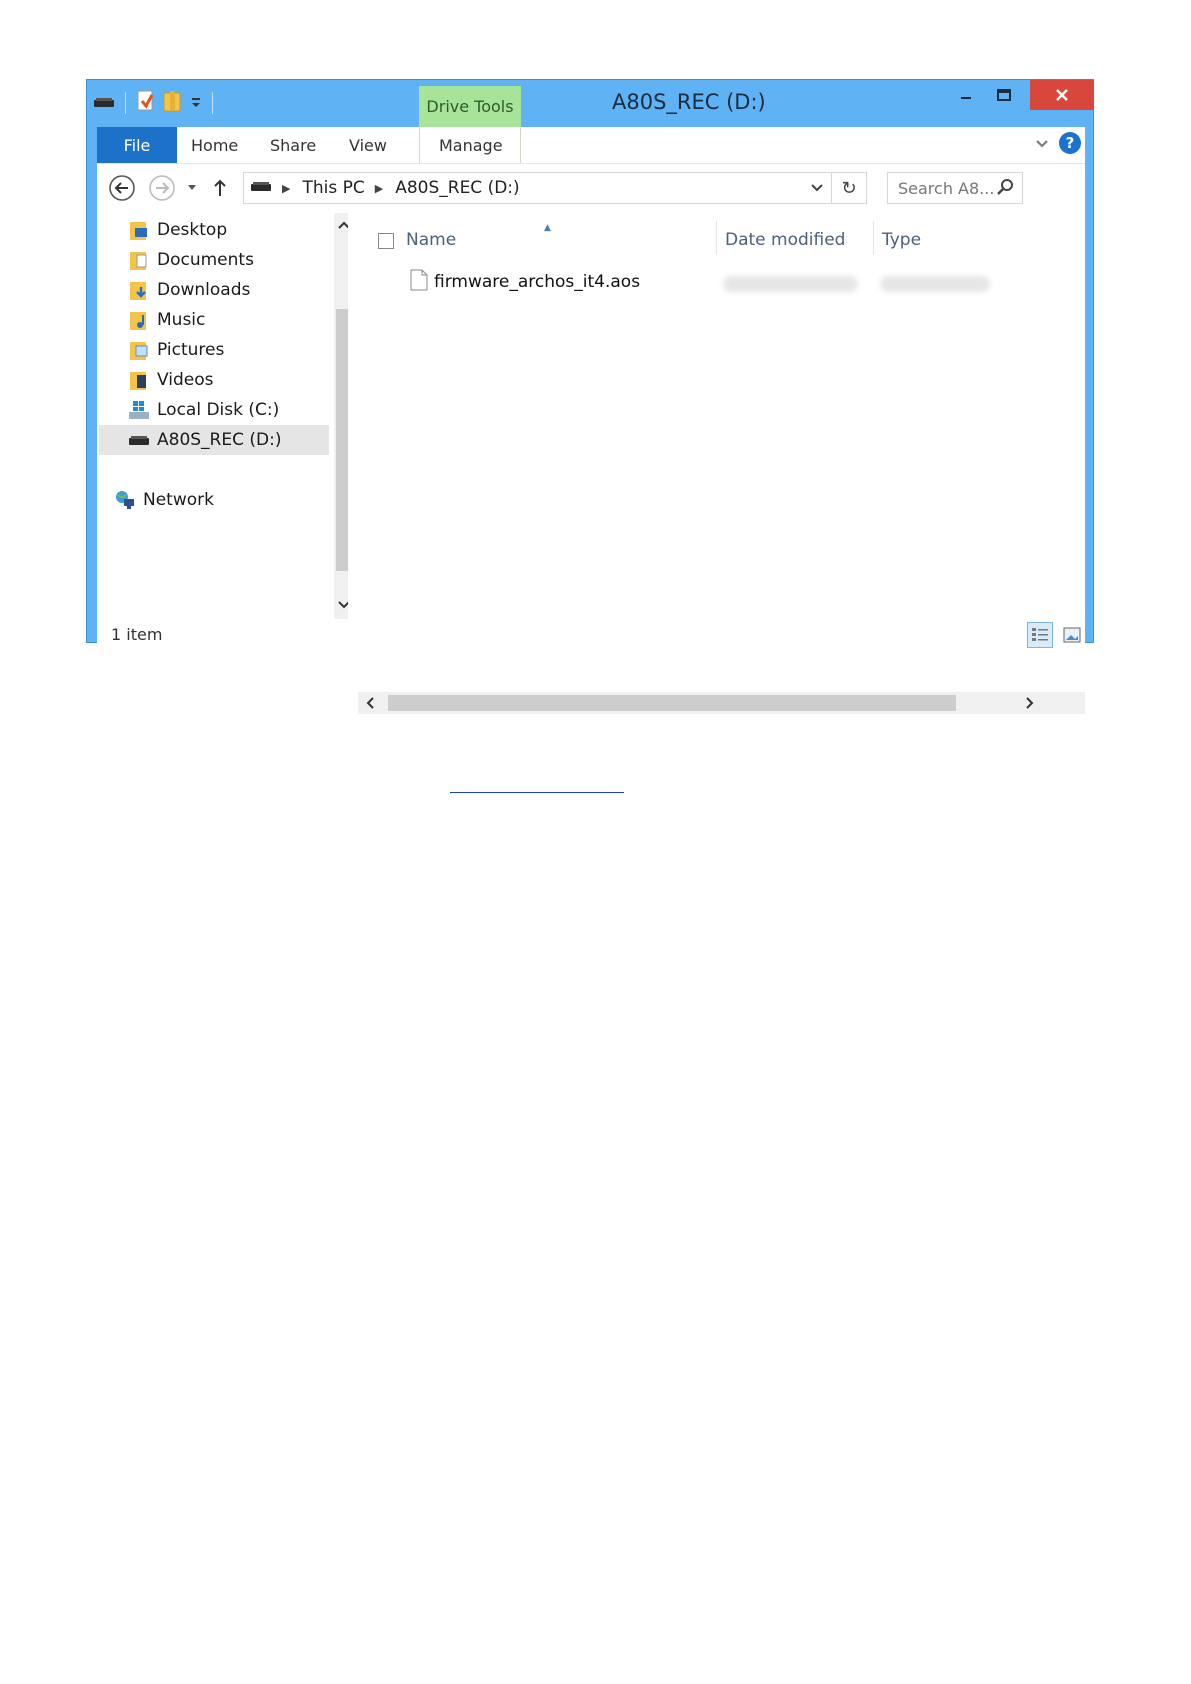 This screenshot has height=1684, width=1191. I want to click on details-view-button, so click(1040, 635).